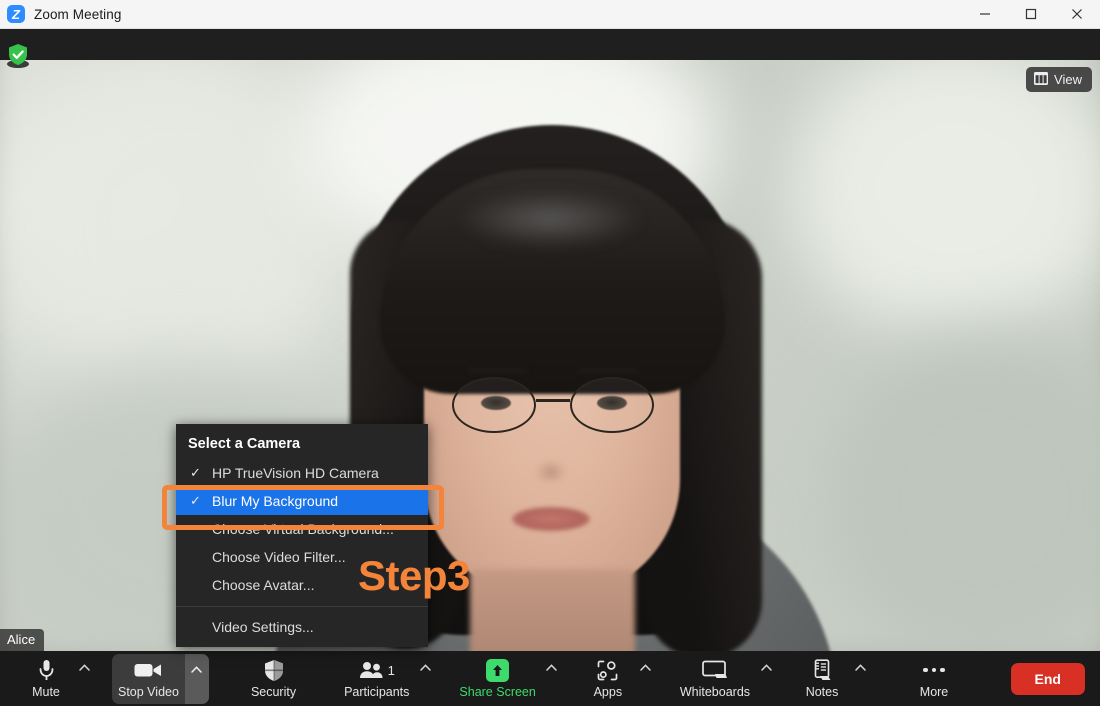 The height and width of the screenshot is (706, 1100). What do you see at coordinates (608, 691) in the screenshot?
I see `apps-label: Apps` at bounding box center [608, 691].